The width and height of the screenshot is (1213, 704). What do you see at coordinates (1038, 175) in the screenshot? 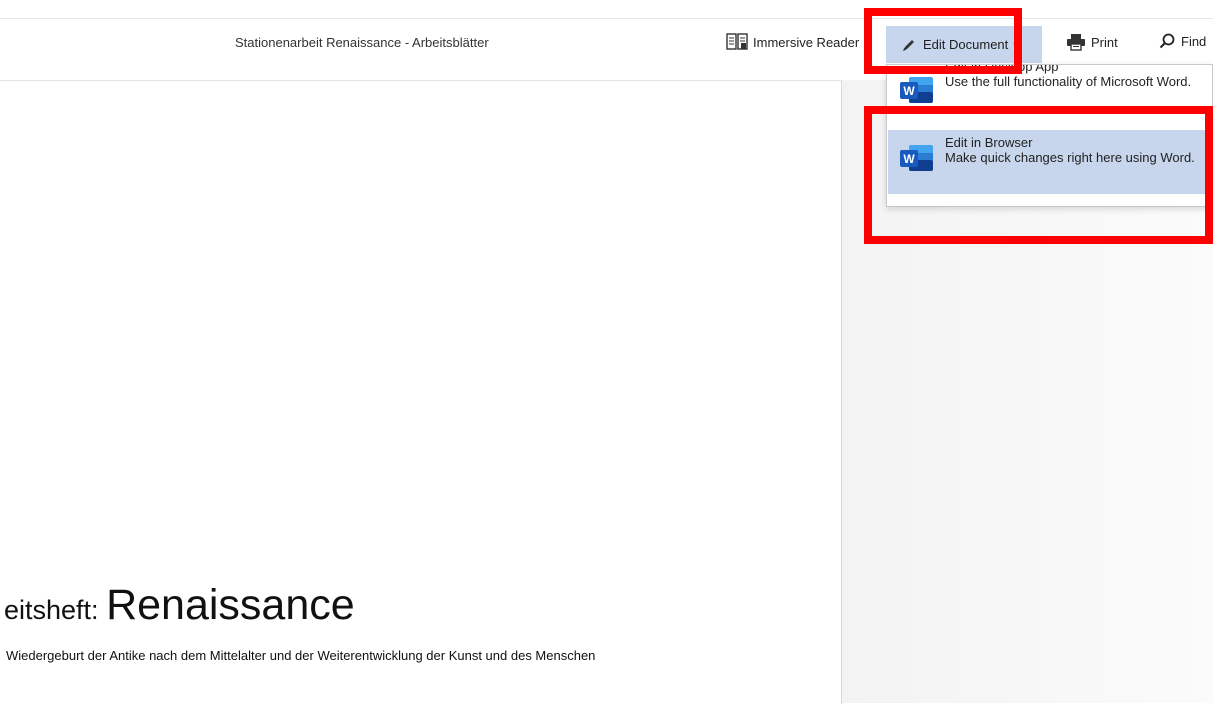
I see `highlight-edit-in-browser` at bounding box center [1038, 175].